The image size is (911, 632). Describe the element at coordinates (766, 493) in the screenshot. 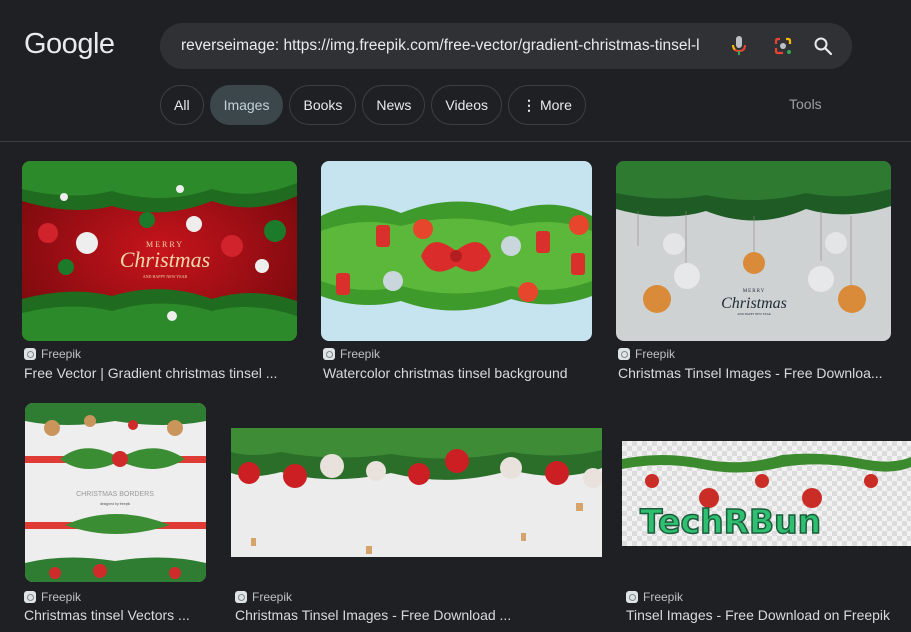

I see `result-thumbnail: TechRBun` at that location.